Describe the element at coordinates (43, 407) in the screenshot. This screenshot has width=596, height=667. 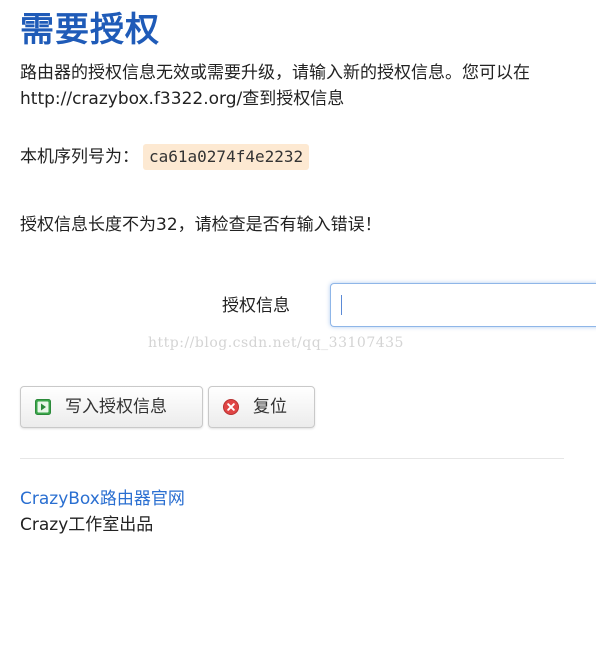
I see `play-icon` at that location.